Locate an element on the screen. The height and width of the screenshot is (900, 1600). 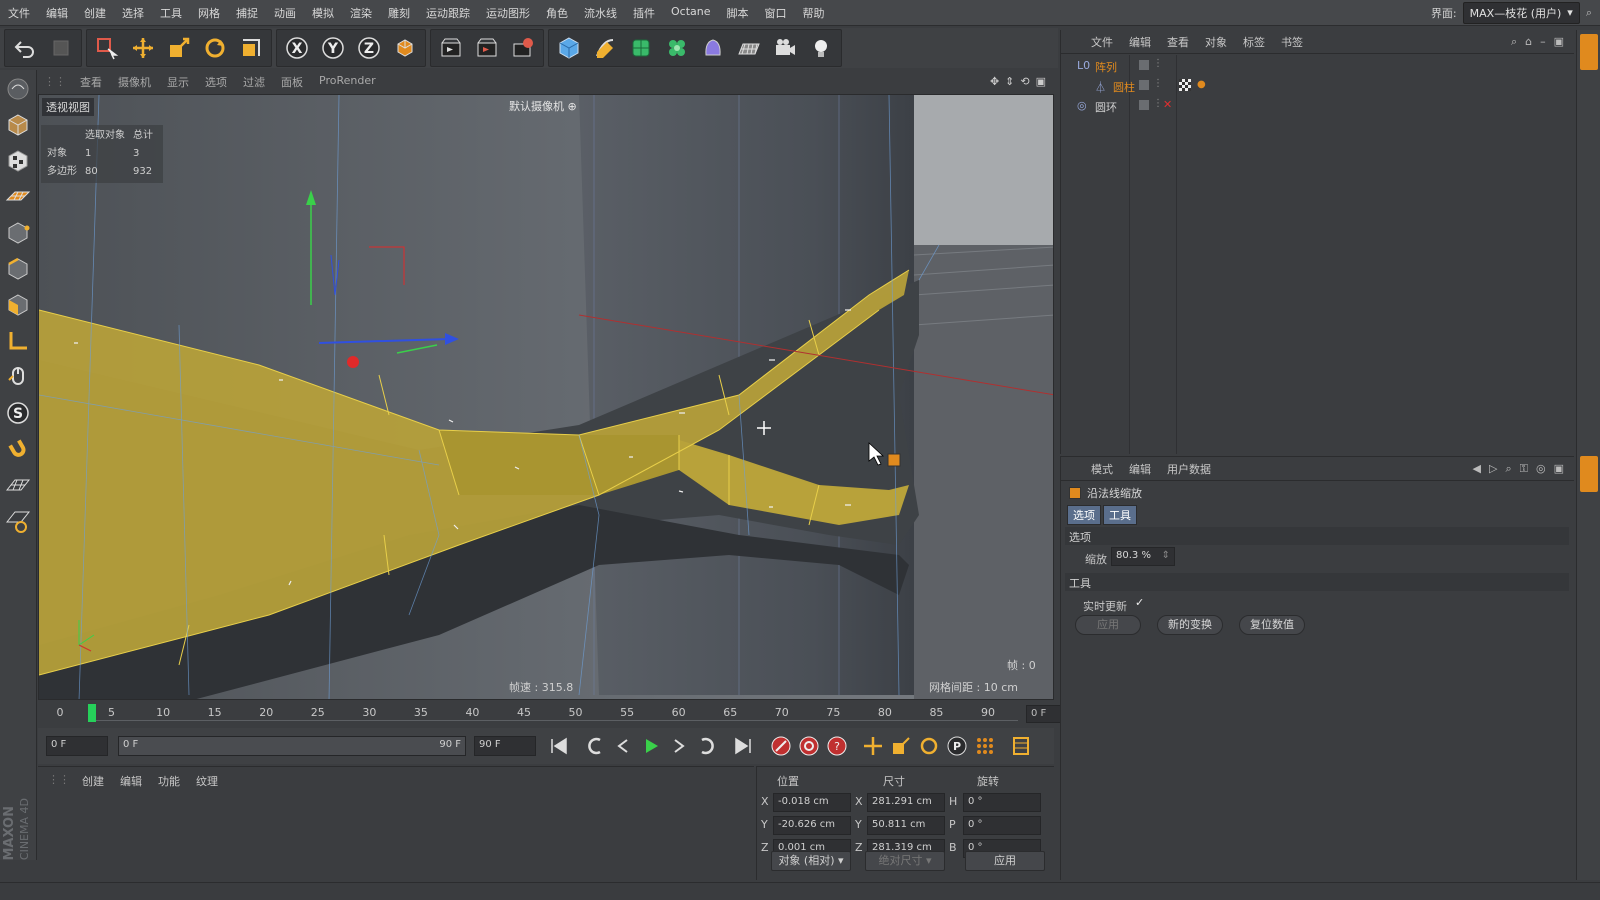
scale-field: 80.3 % ⇕ is located at coordinates (1143, 556).